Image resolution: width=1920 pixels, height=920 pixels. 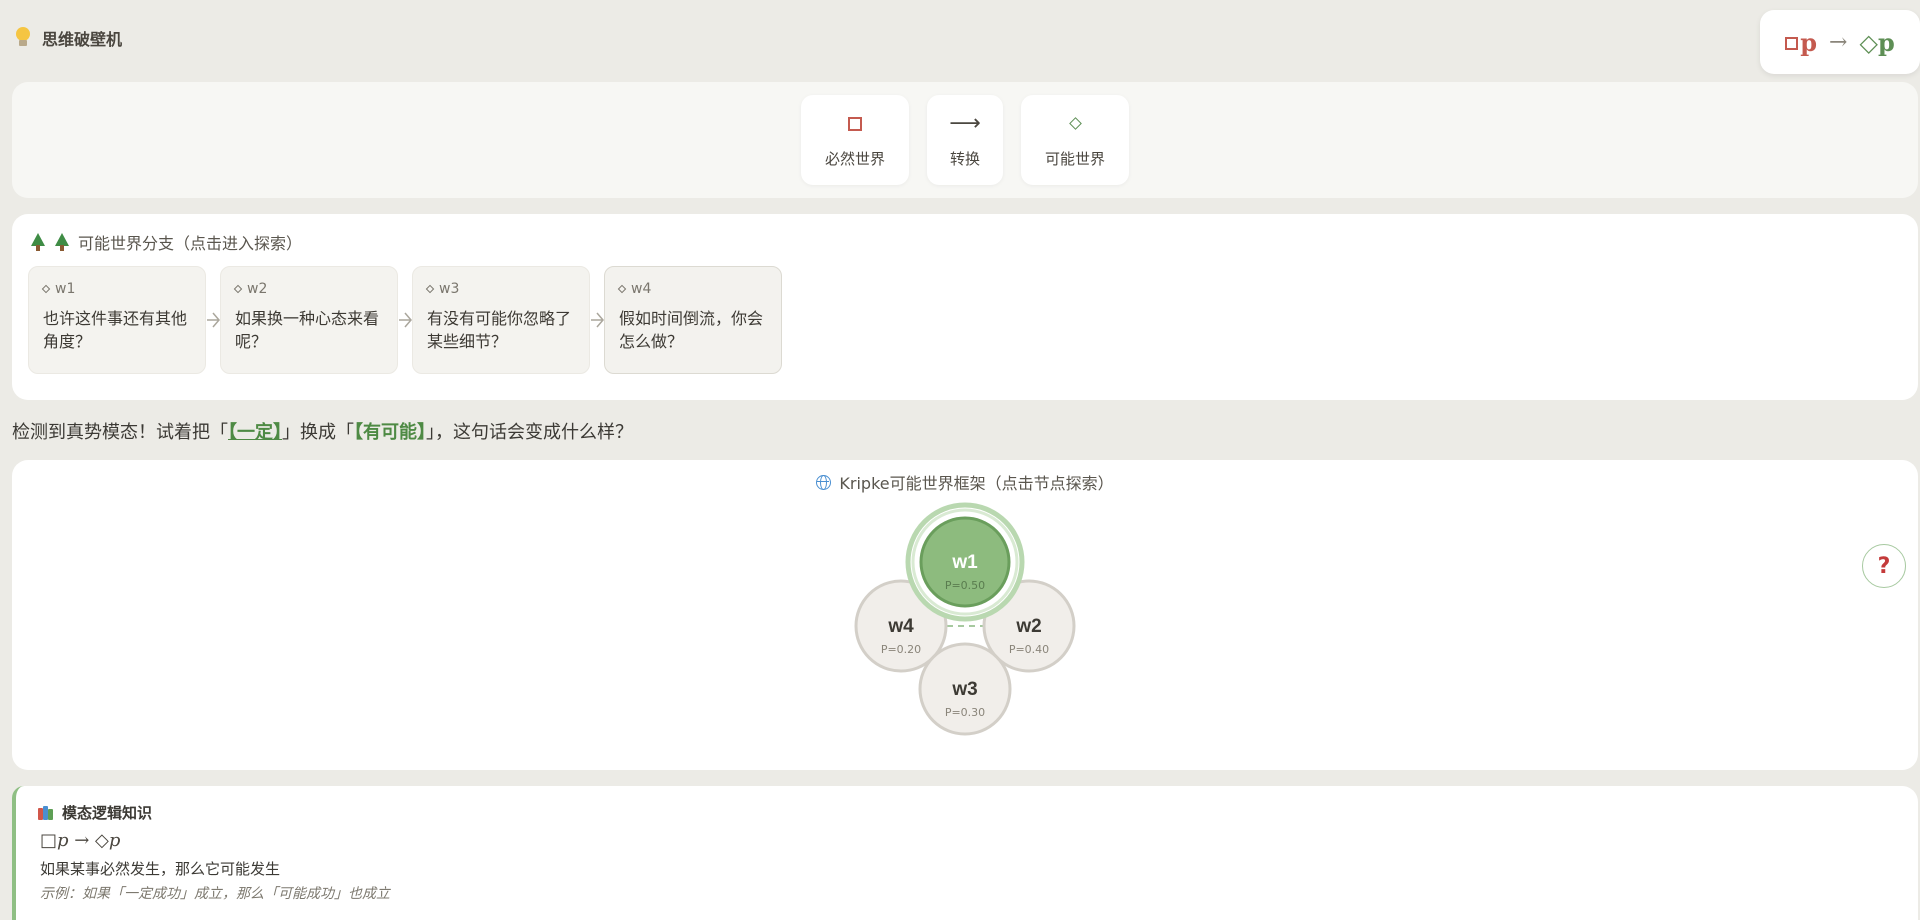 I want to click on node-id: w3, so click(x=964, y=689).